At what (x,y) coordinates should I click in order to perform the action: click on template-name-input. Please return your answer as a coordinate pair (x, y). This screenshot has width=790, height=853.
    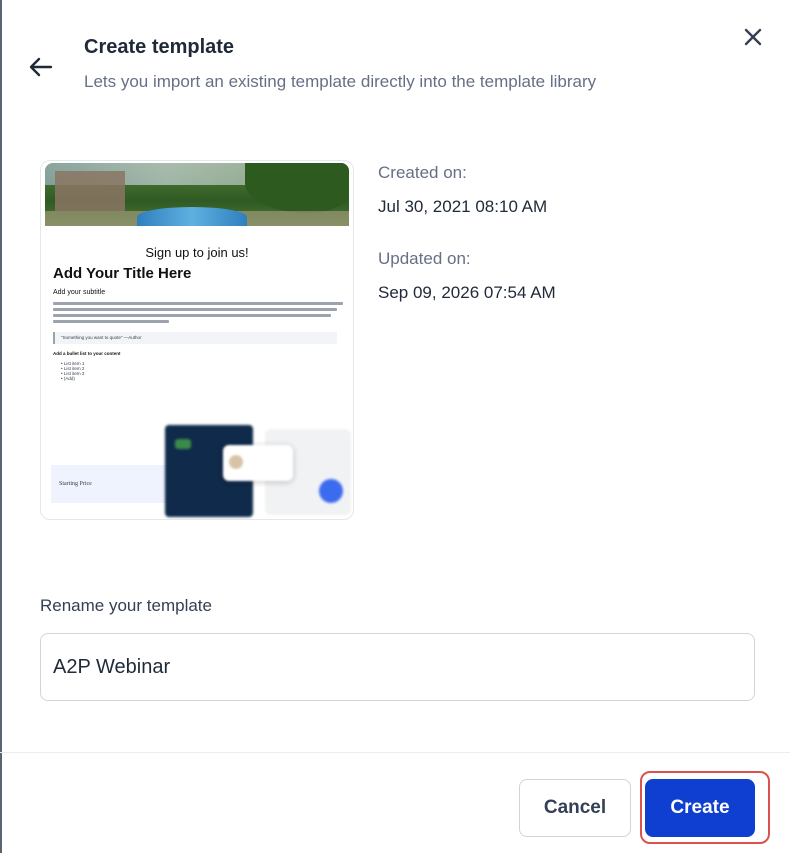
    Looking at the image, I should click on (397, 667).